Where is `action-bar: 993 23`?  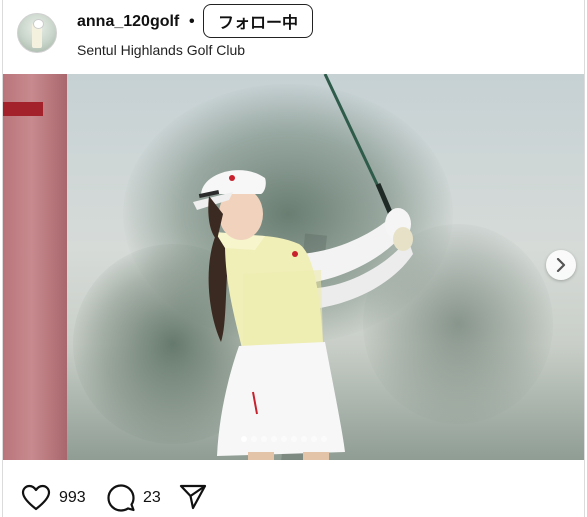
action-bar: 993 23 is located at coordinates (293, 488).